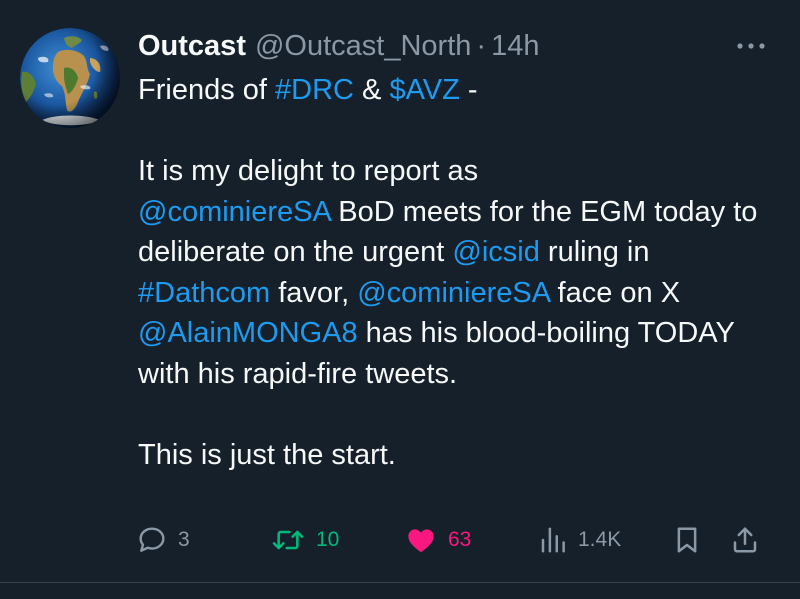 Image resolution: width=800 pixels, height=599 pixels. Describe the element at coordinates (288, 540) in the screenshot. I see `repost-arrows-icon` at that location.